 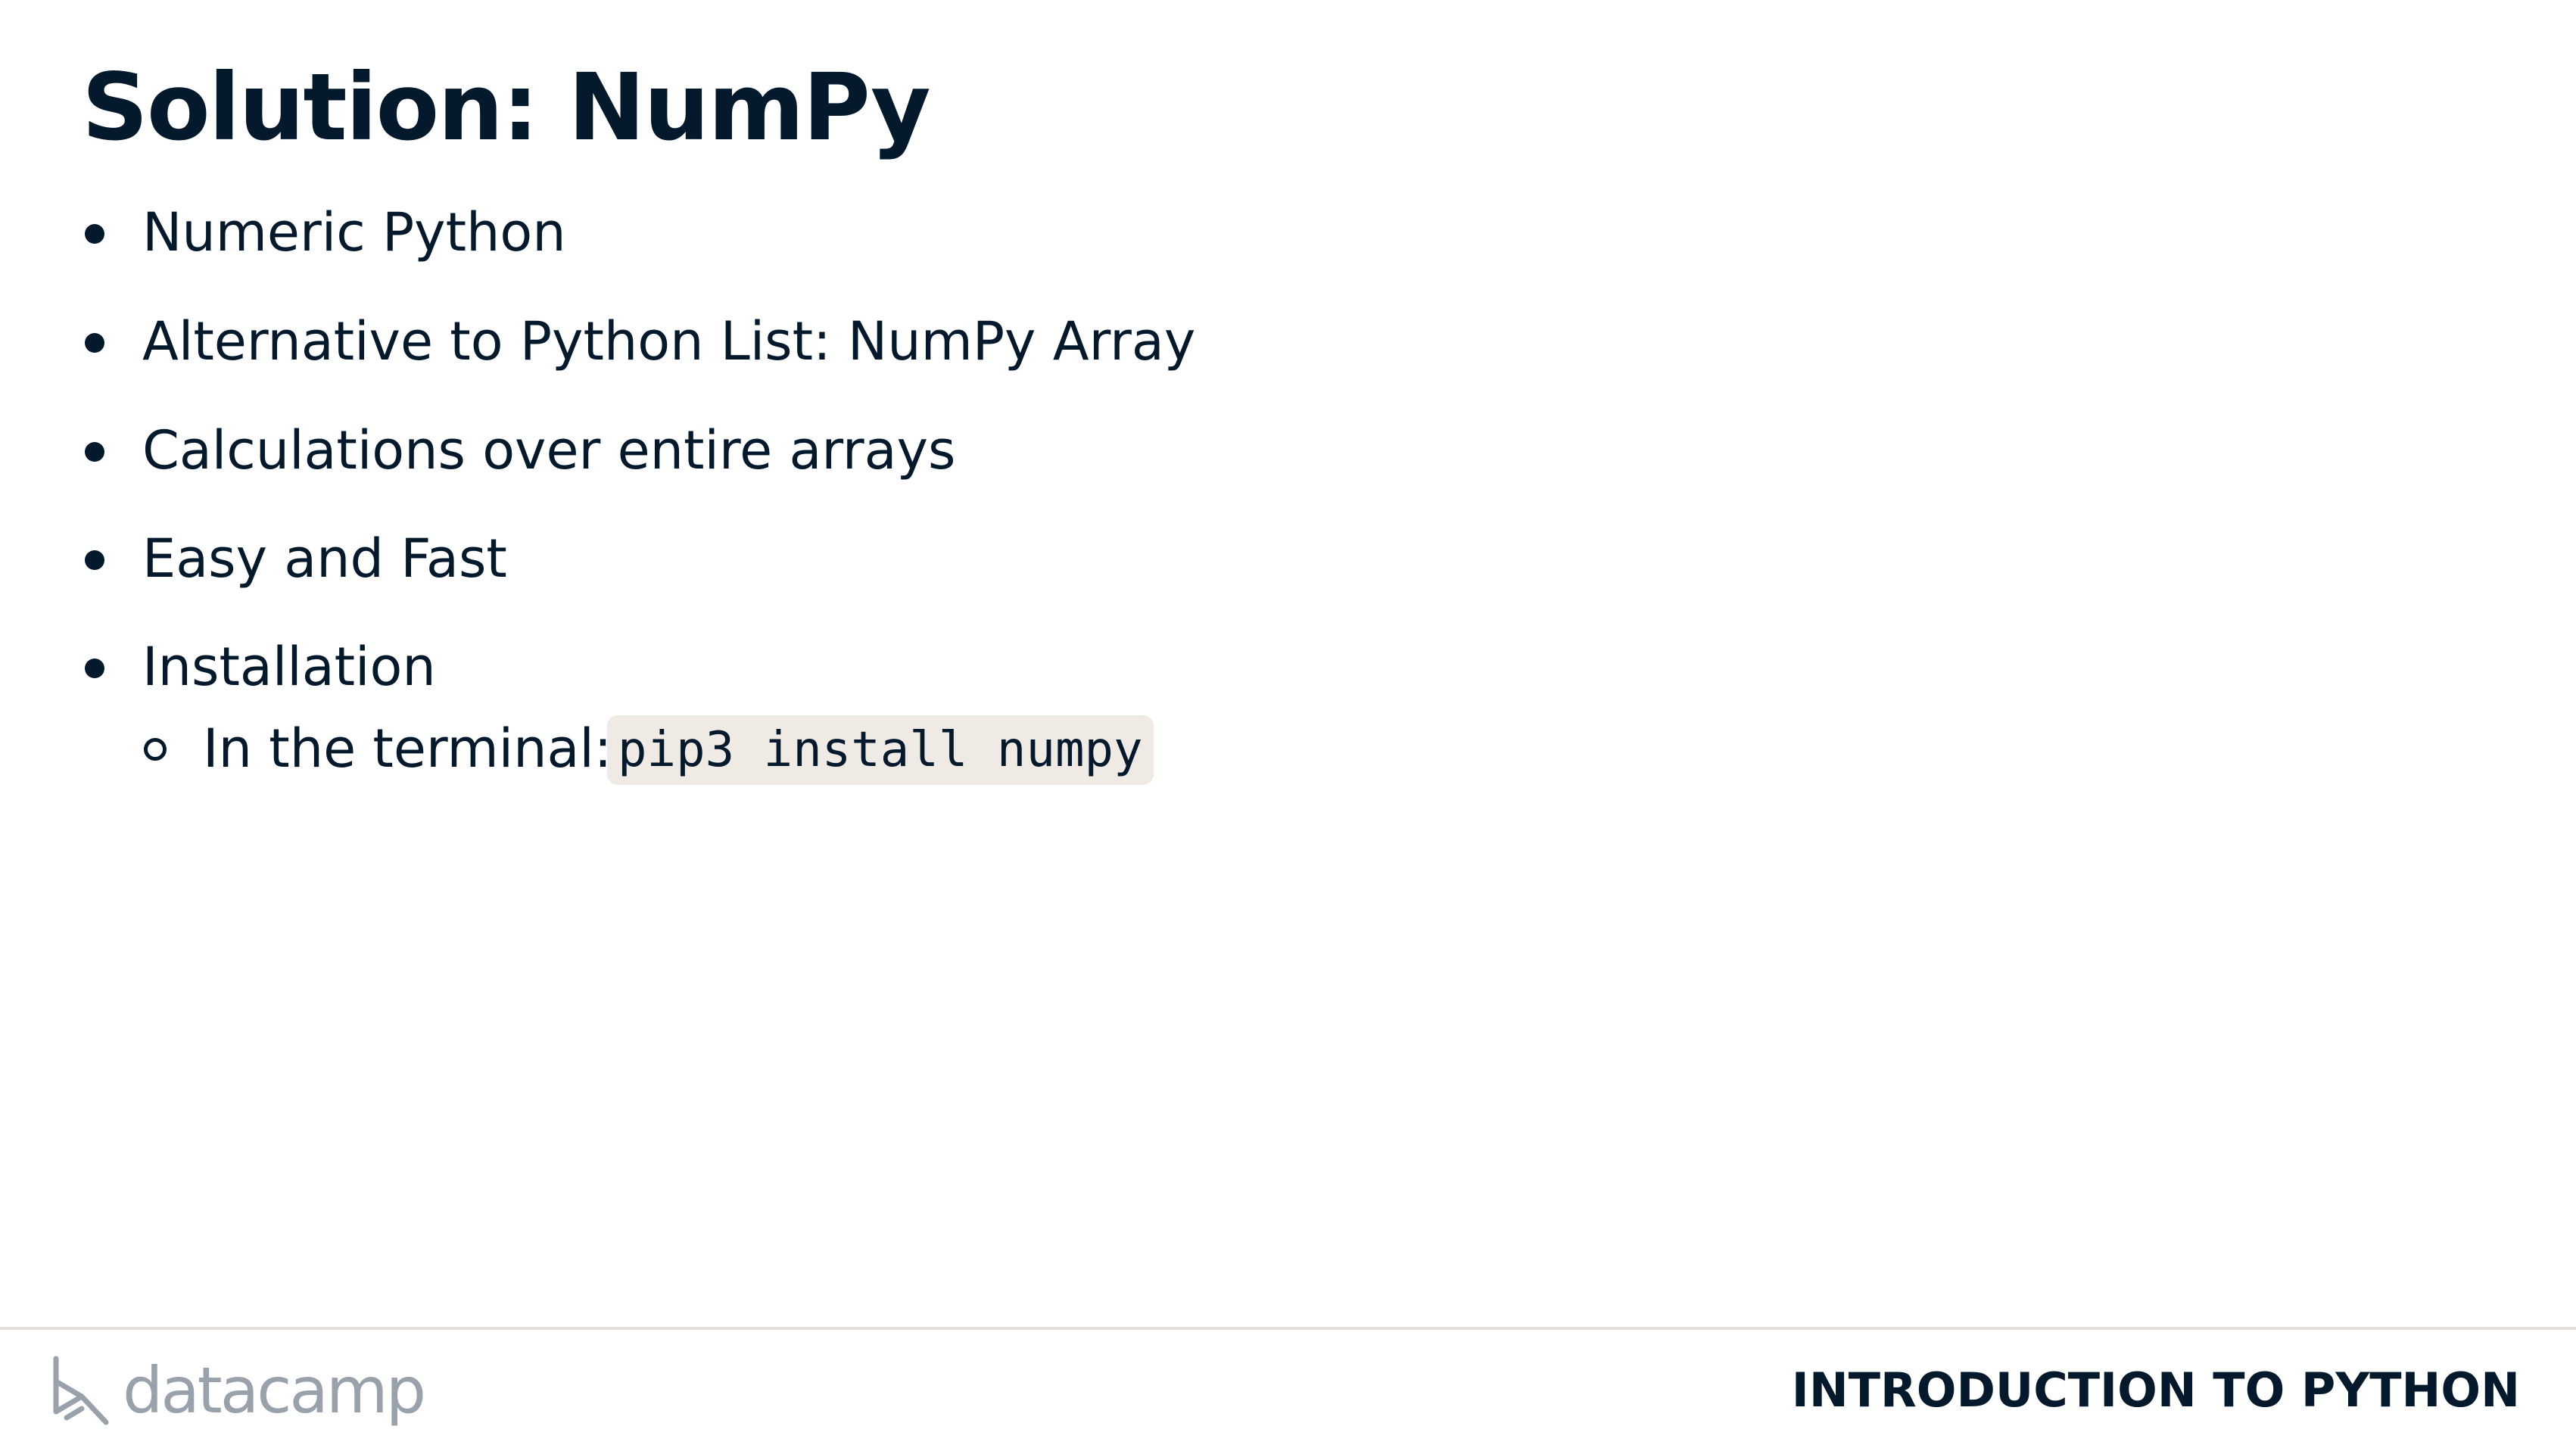 What do you see at coordinates (81, 1390) in the screenshot?
I see `datacamp-logo-icon` at bounding box center [81, 1390].